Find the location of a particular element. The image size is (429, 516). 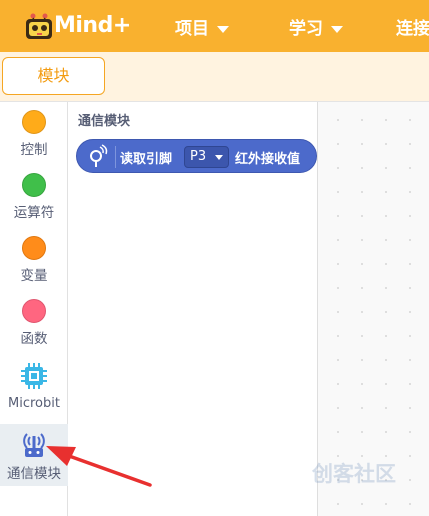

category-variables: 变量 is located at coordinates (34, 260).